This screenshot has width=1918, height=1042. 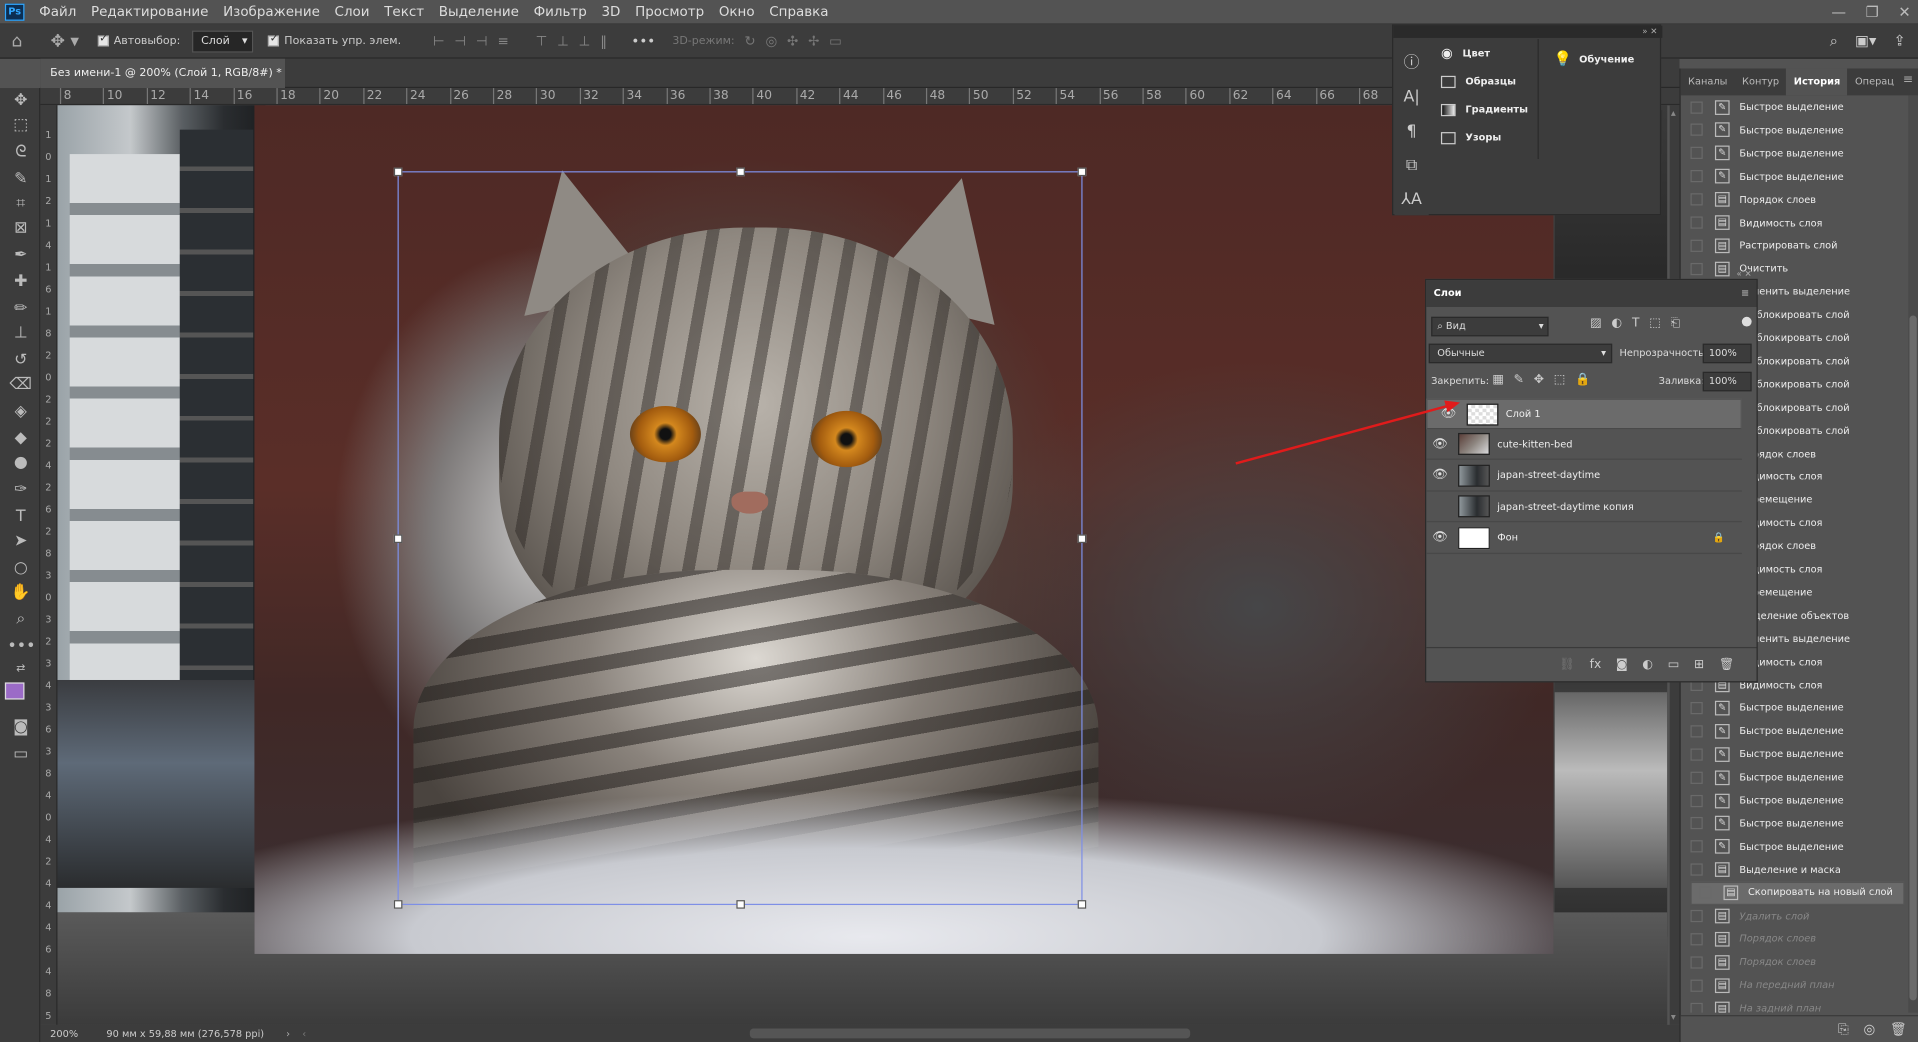 I want to click on filter-pixel-icon: ▨, so click(x=1596, y=323).